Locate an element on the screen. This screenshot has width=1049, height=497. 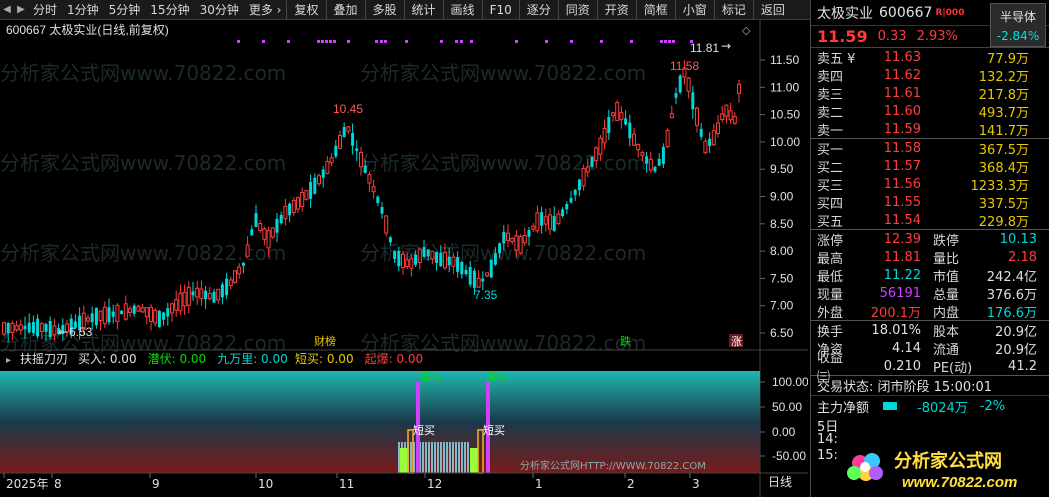
bid-row: 买三 11.56 1233.3万 is located at coordinates (930, 184).